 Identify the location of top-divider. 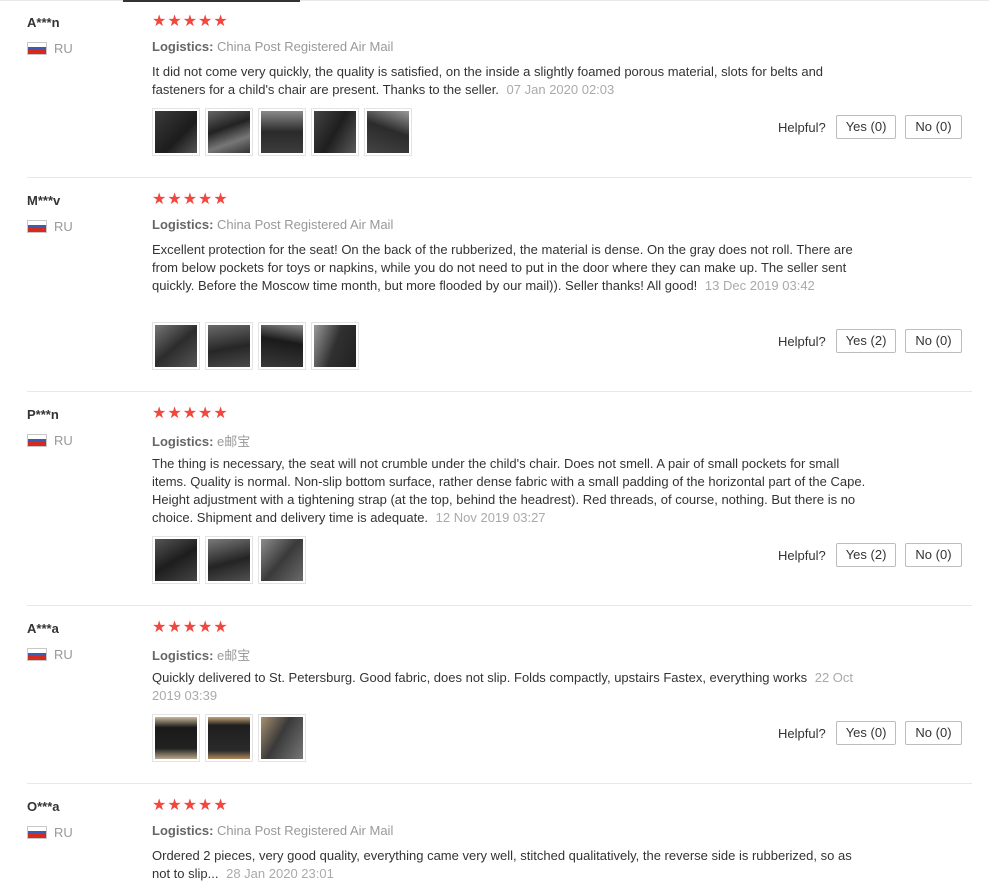
(494, 1).